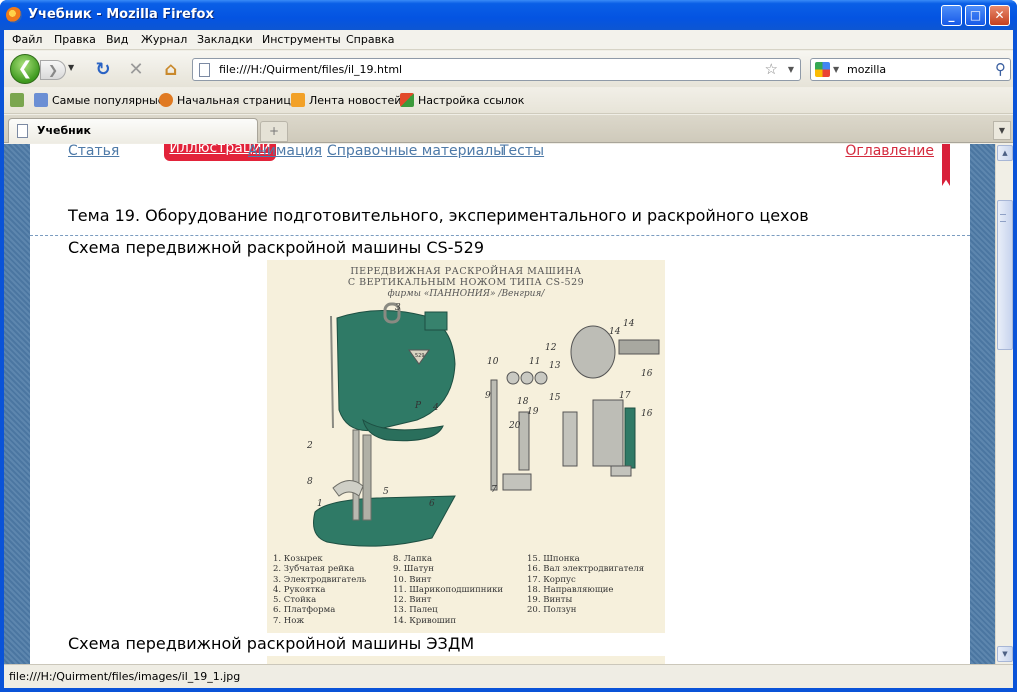 This screenshot has height=692, width=1017. I want to click on figure-heading-ezdm: Схема передвижной раскройной машины ЭЗДМ, so click(271, 643).